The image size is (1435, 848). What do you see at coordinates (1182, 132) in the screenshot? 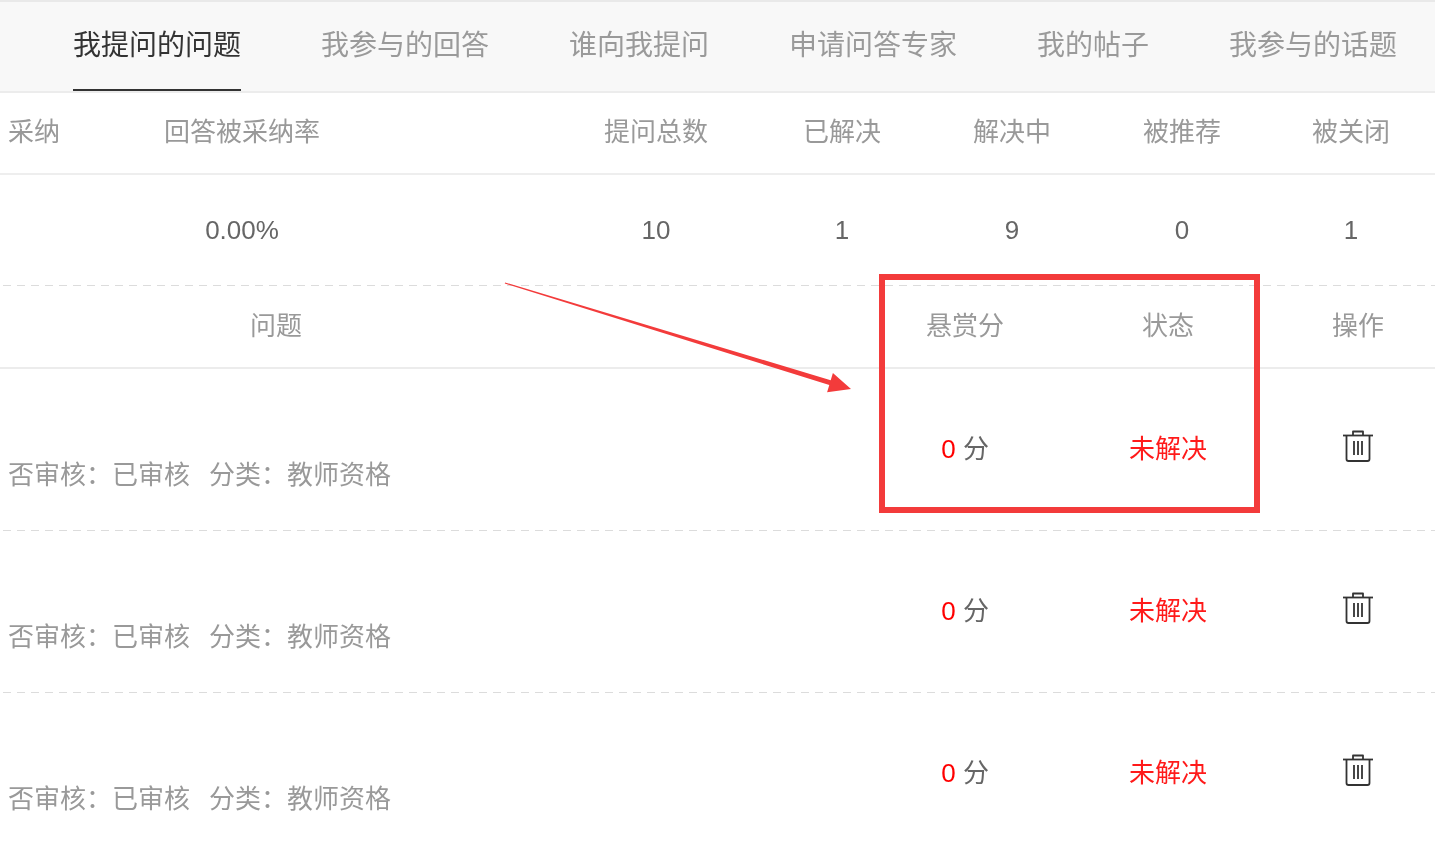
I see `stat-label: 被推荐` at bounding box center [1182, 132].